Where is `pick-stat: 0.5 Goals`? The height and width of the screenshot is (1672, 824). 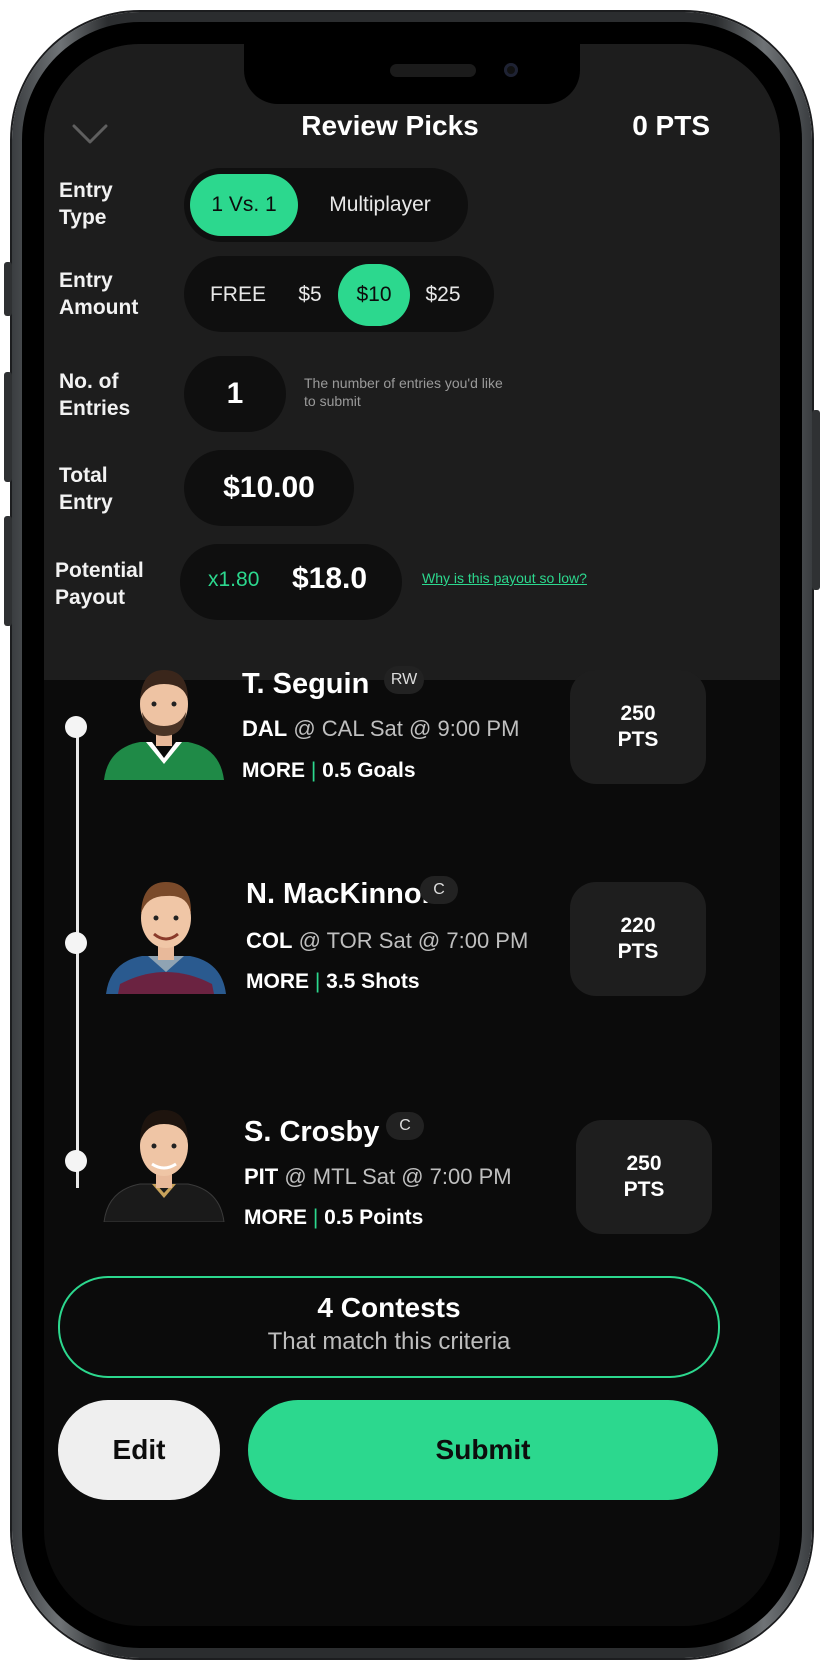
pick-stat: 0.5 Goals is located at coordinates (369, 770).